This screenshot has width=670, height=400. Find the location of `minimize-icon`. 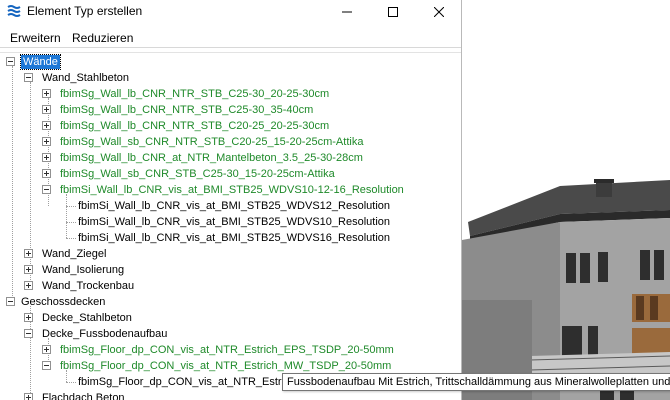

minimize-icon is located at coordinates (347, 12).